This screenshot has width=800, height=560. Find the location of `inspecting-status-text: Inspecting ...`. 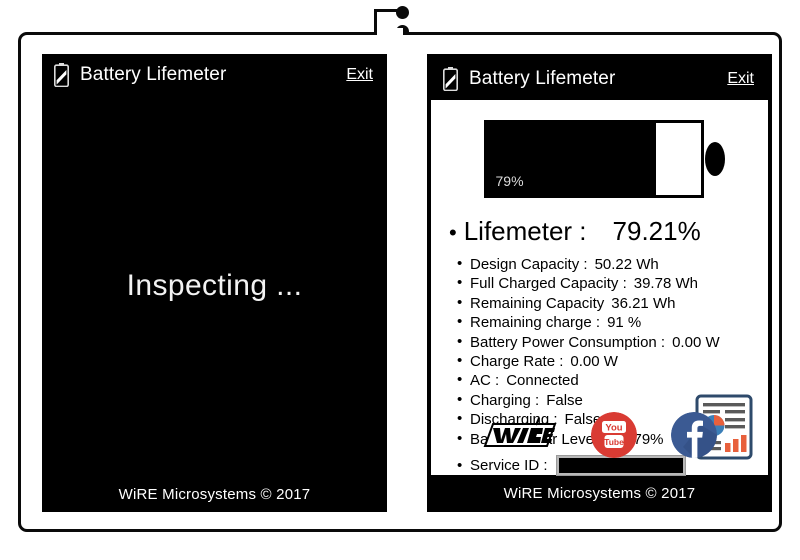

inspecting-status-text: Inspecting ... is located at coordinates (214, 285).